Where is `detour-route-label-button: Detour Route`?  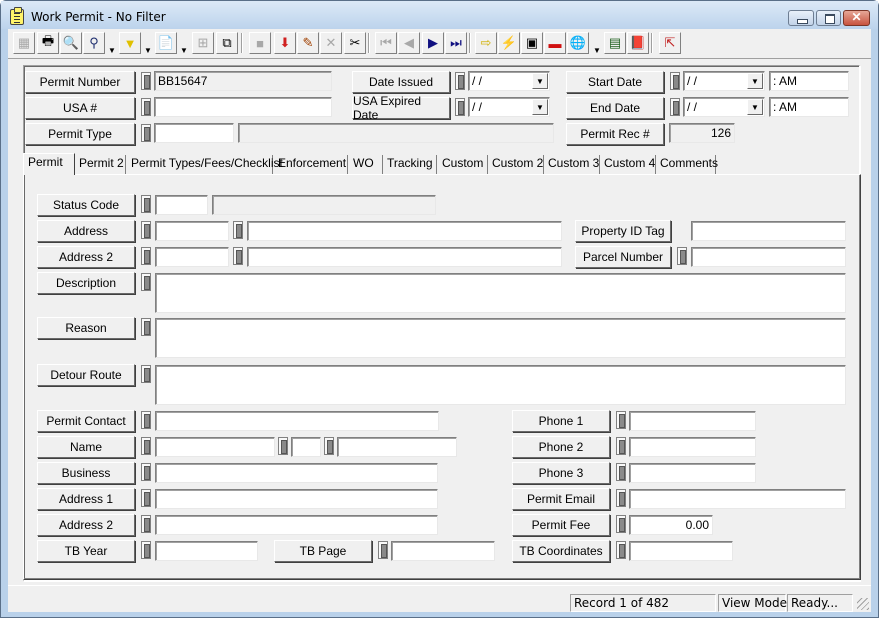 detour-route-label-button: Detour Route is located at coordinates (86, 375).